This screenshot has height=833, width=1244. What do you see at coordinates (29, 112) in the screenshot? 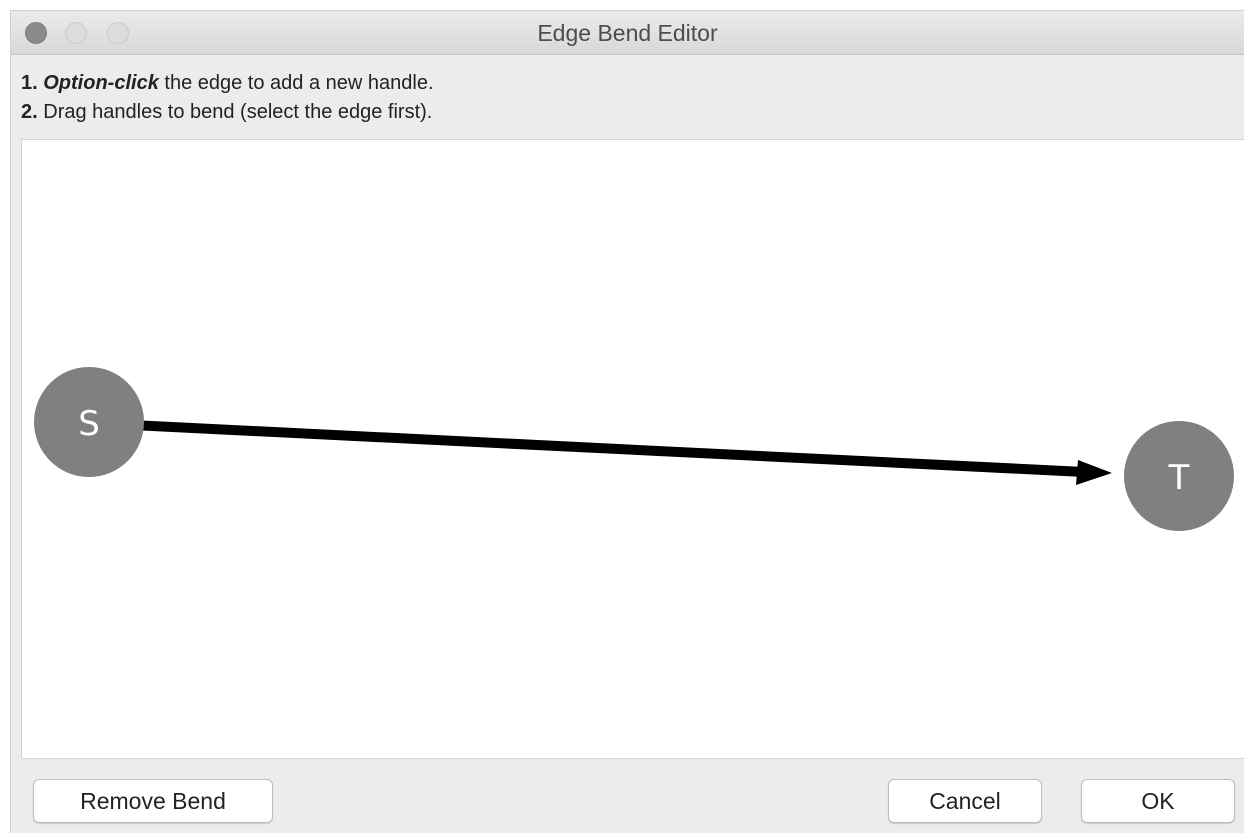
I see `step-2-number: 2.` at bounding box center [29, 112].